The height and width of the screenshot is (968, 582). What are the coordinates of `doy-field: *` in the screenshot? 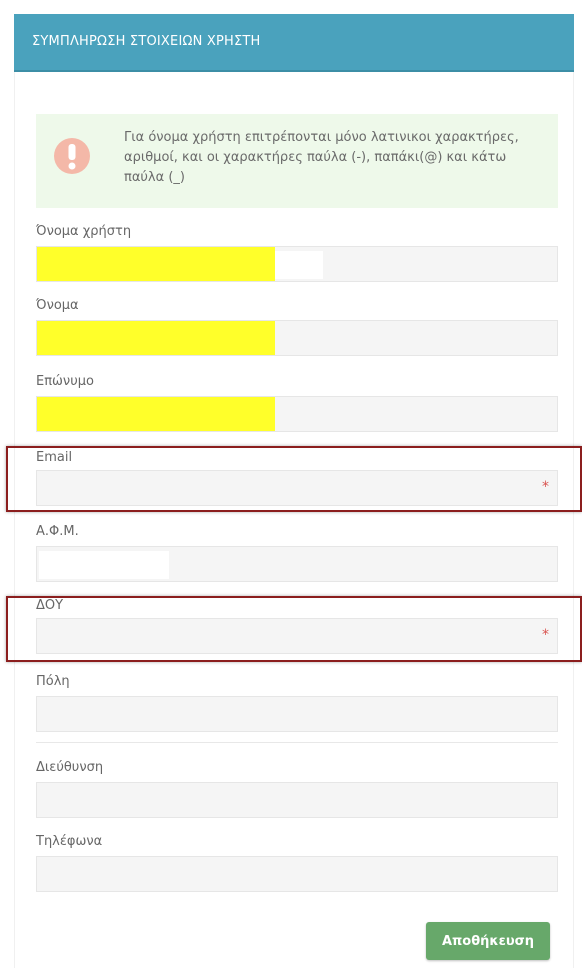 It's located at (297, 636).